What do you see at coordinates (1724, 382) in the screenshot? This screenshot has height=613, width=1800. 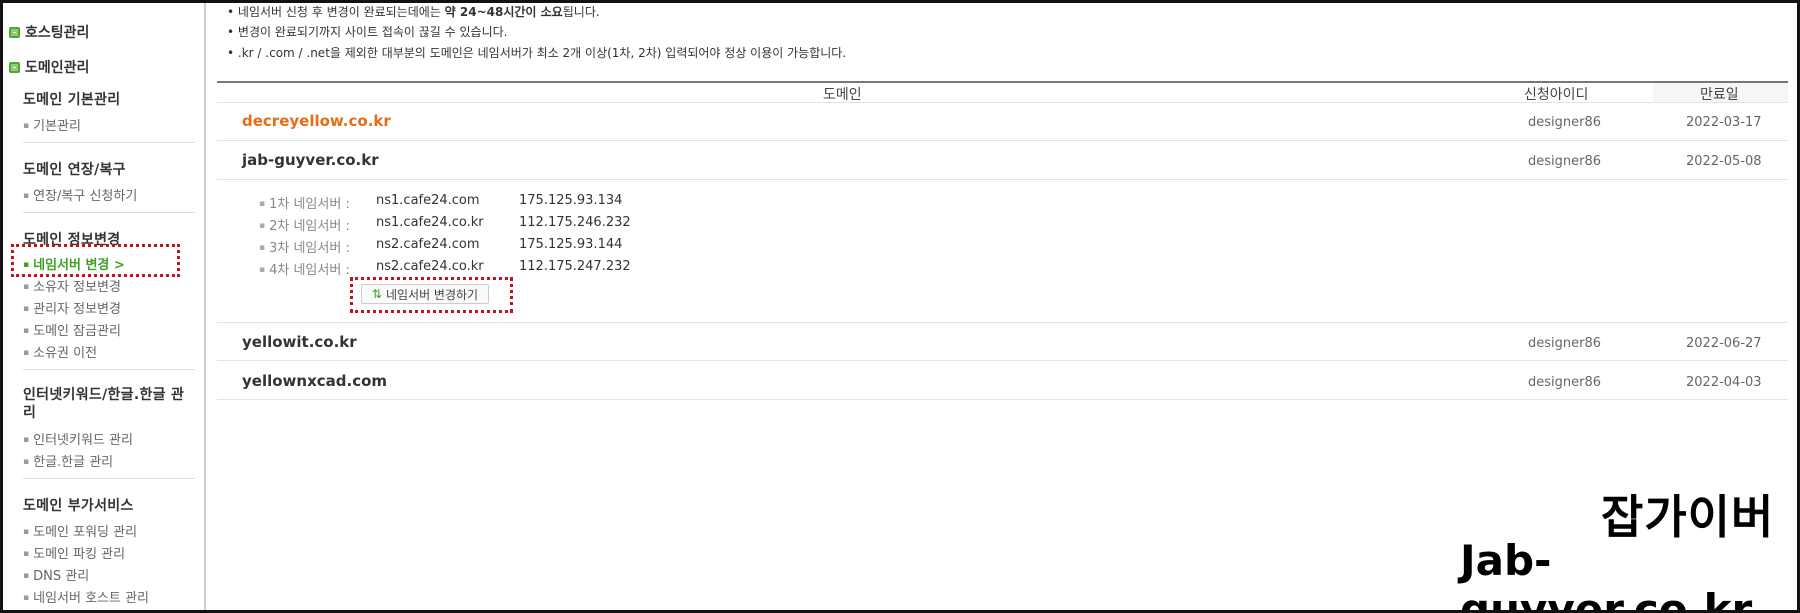 I see `expiry-cell: 2022-04-03` at bounding box center [1724, 382].